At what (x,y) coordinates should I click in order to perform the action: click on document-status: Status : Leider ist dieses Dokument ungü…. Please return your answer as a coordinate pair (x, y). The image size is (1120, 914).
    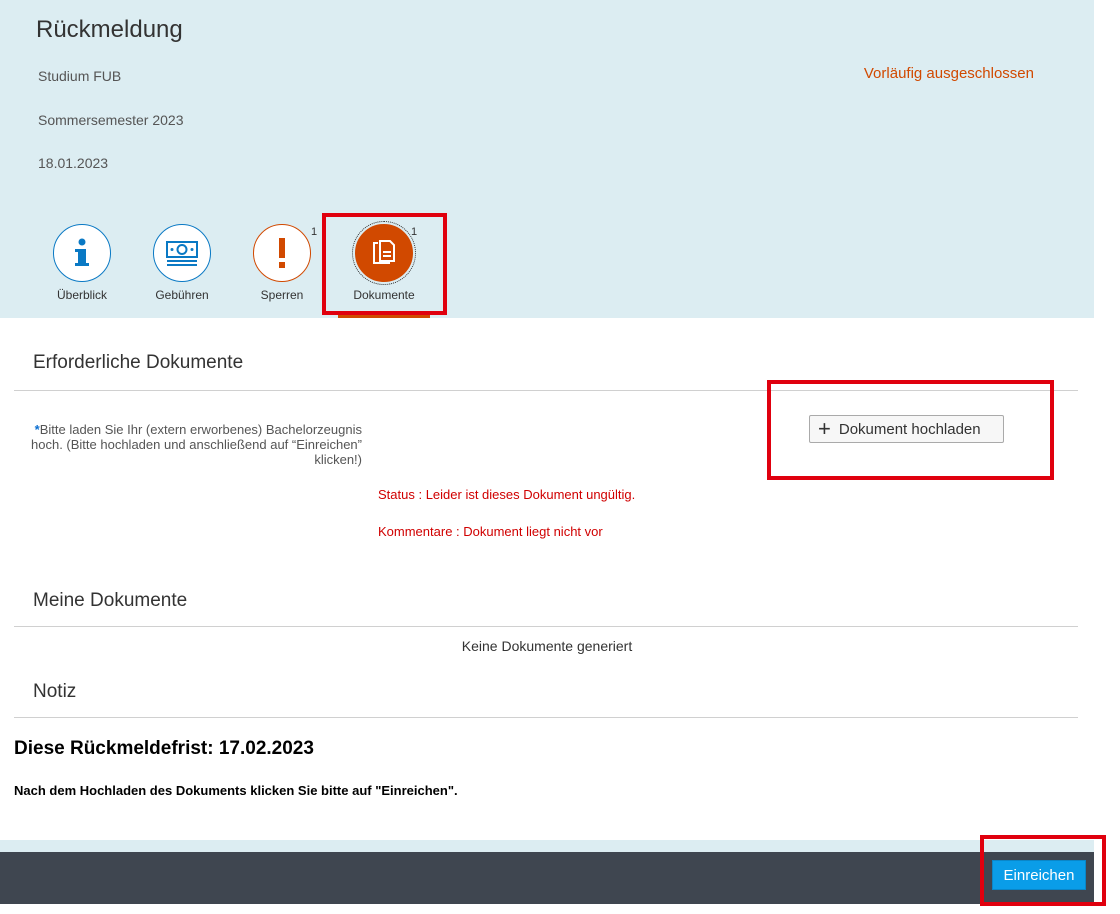
    Looking at the image, I should click on (507, 494).